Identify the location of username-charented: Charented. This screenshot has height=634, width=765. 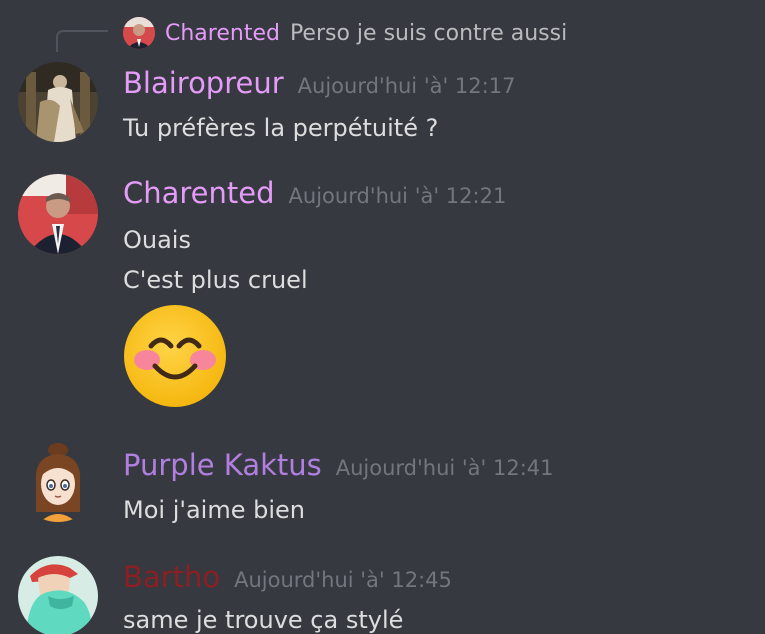
(199, 193).